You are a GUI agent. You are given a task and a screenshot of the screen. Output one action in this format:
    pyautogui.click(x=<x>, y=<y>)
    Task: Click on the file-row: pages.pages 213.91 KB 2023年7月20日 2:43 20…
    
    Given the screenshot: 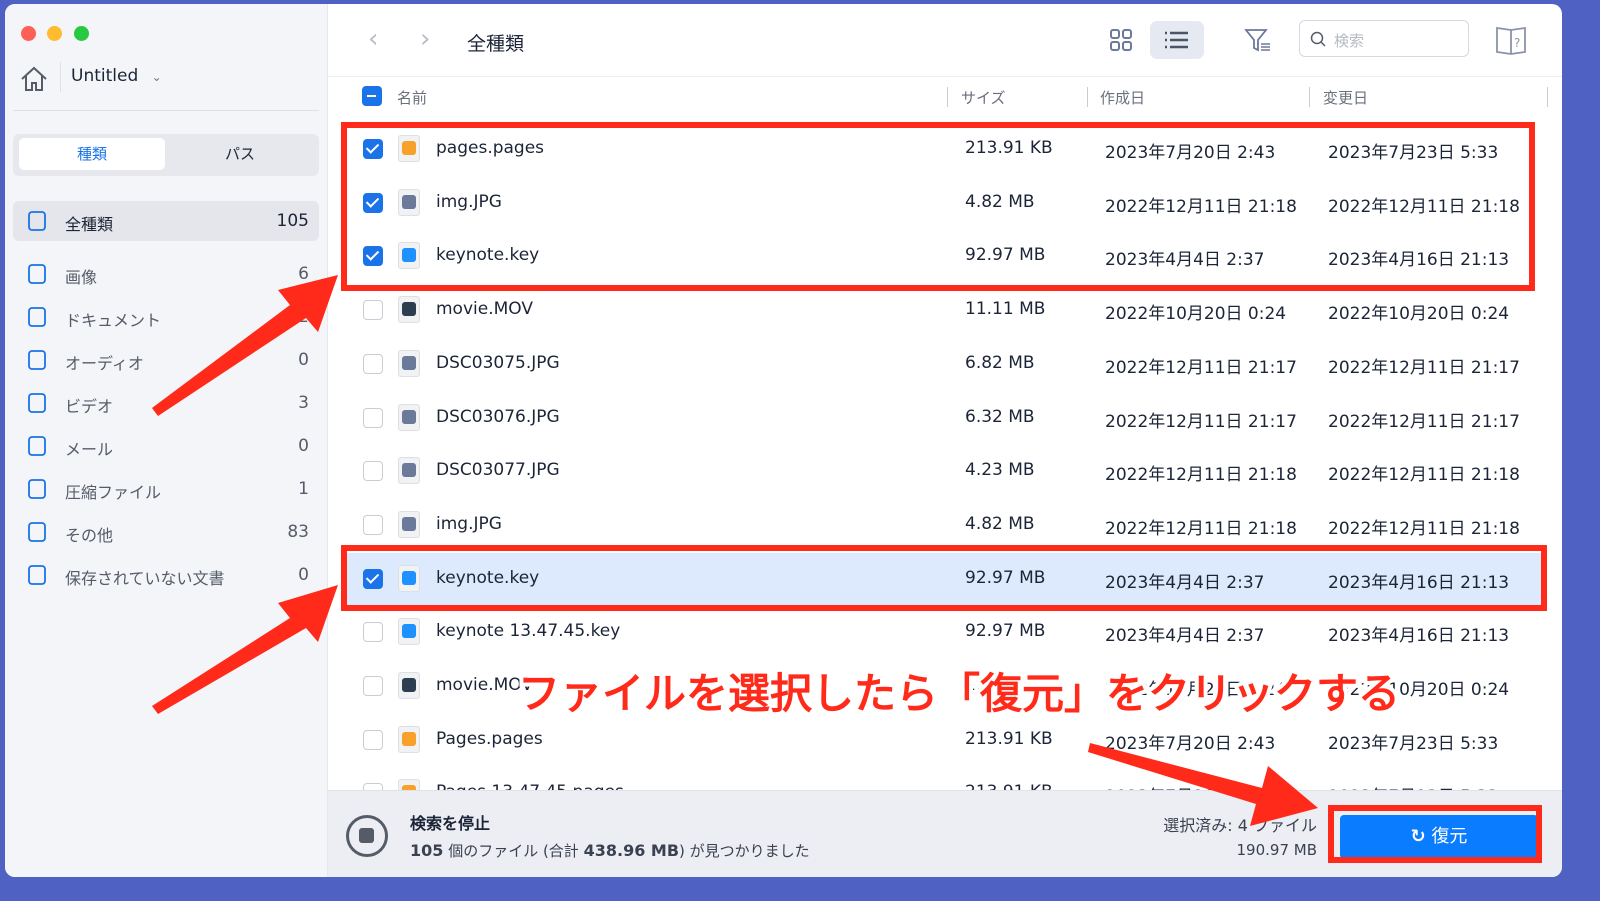 What is the action you would take?
    pyautogui.click(x=942, y=149)
    